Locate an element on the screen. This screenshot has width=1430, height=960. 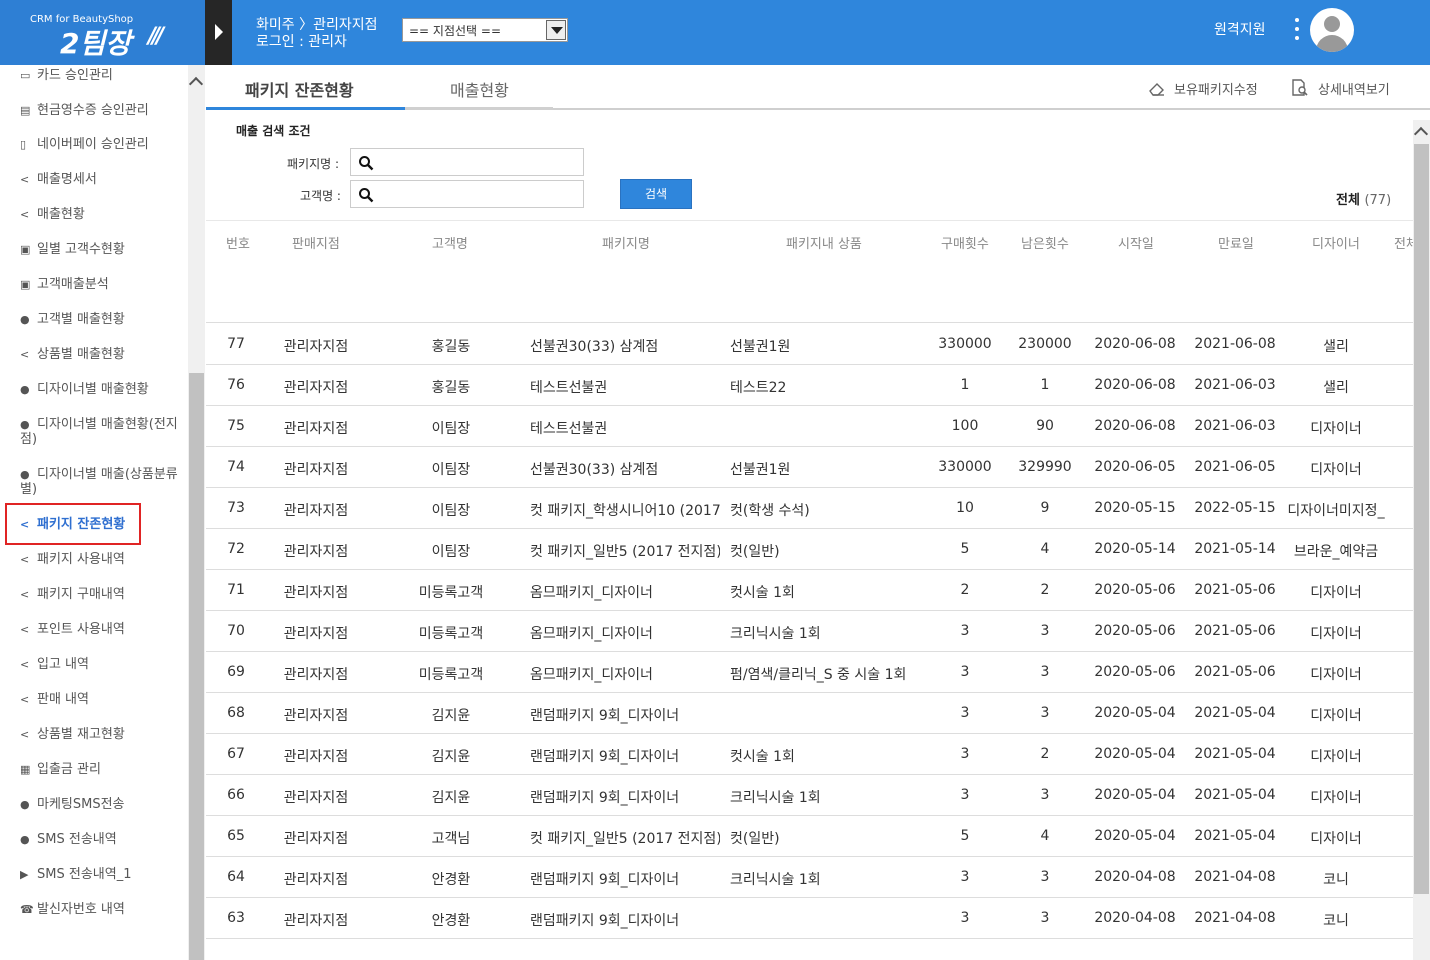
sidebar-scroll-thumb is located at coordinates (196, 666).